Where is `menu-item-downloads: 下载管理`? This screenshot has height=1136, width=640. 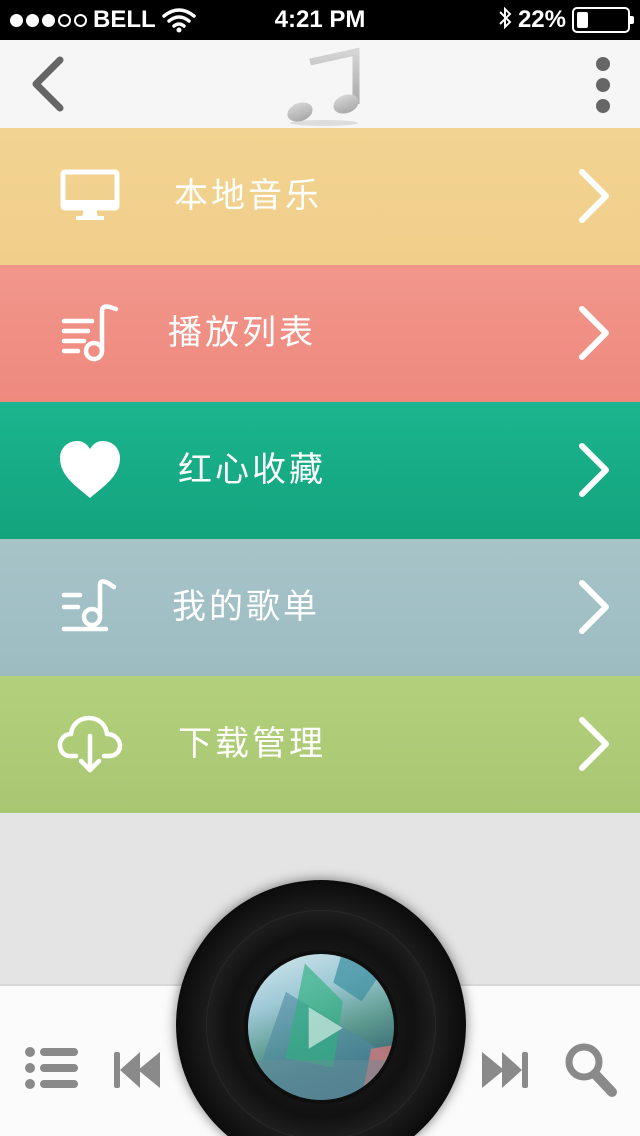 menu-item-downloads: 下载管理 is located at coordinates (320, 744).